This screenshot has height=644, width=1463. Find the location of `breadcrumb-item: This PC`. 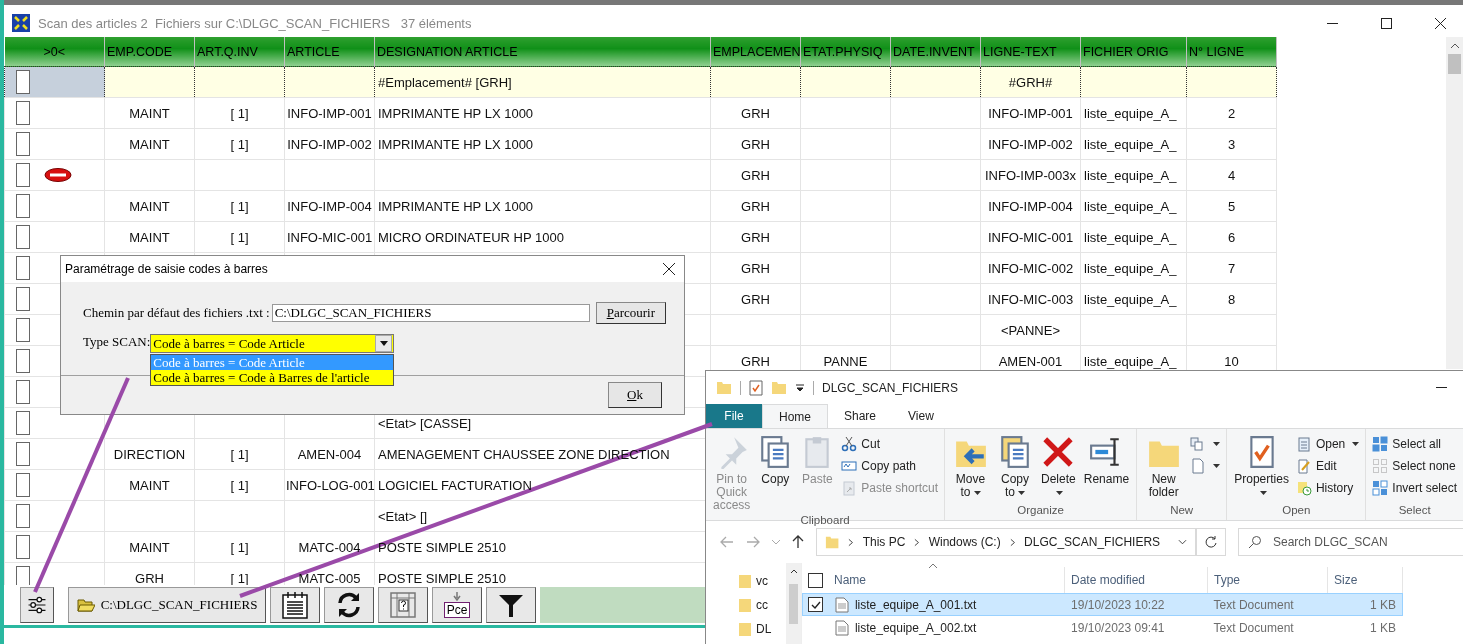

breadcrumb-item: This PC is located at coordinates (884, 542).